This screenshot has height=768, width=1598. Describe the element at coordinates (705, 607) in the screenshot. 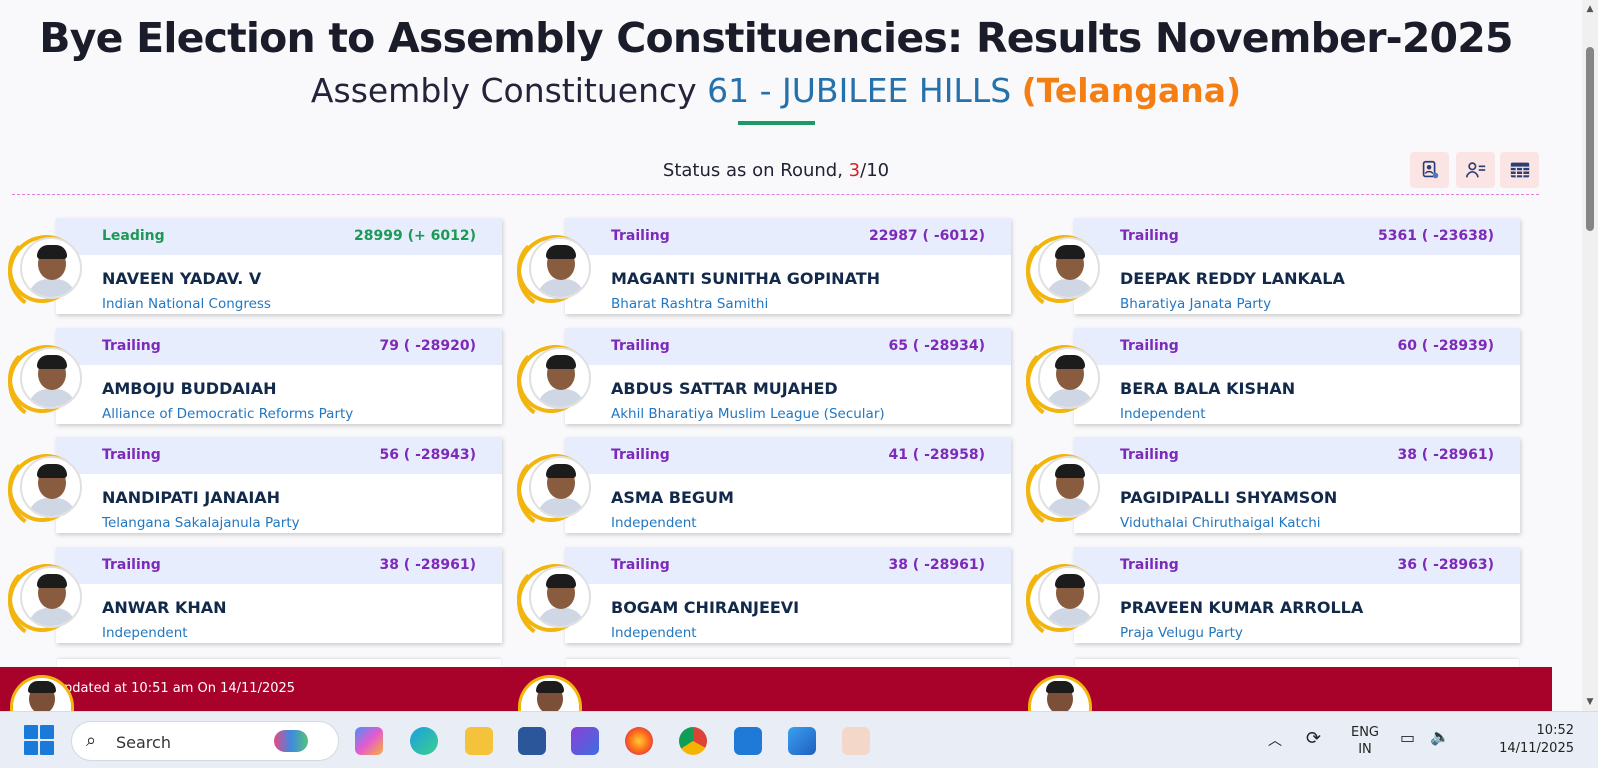

I see `candidate-name: BOGAM CHIRANJEEVI` at that location.